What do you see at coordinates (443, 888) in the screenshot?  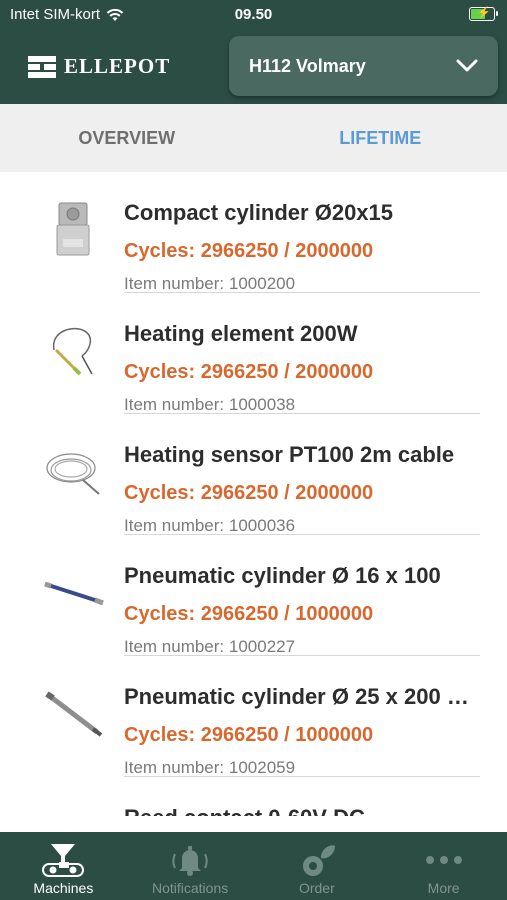 I see `nav-label: More` at bounding box center [443, 888].